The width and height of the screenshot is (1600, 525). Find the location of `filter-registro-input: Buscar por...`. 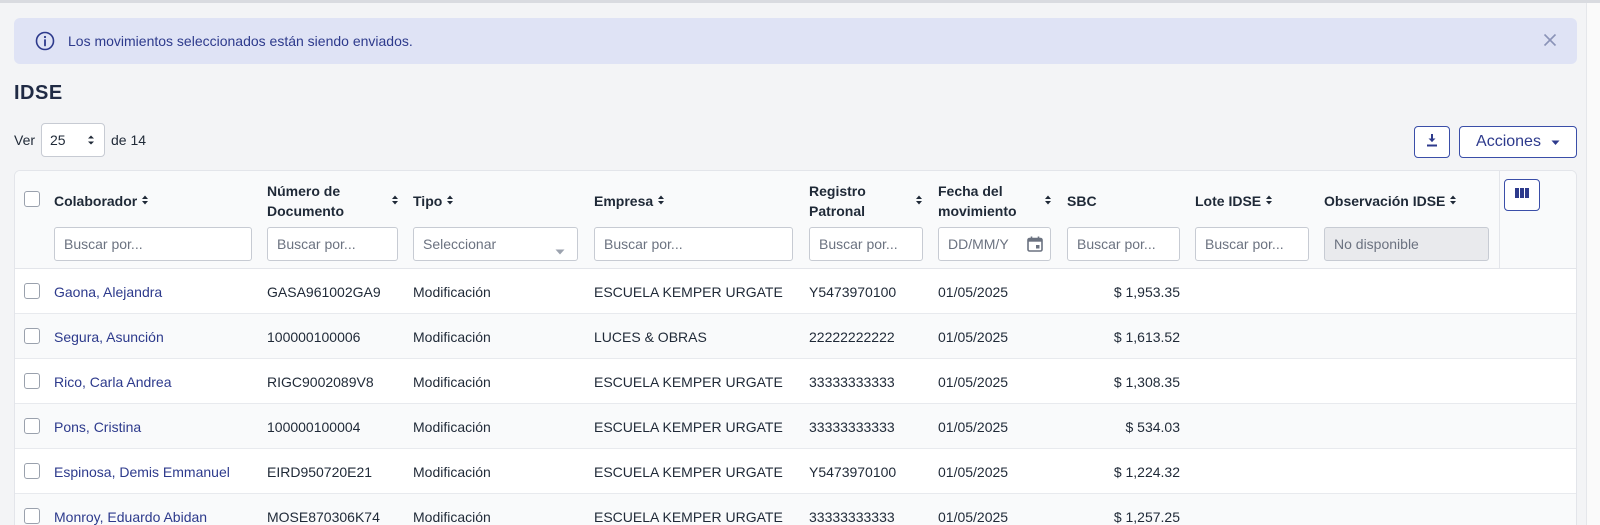

filter-registro-input: Buscar por... is located at coordinates (866, 244).